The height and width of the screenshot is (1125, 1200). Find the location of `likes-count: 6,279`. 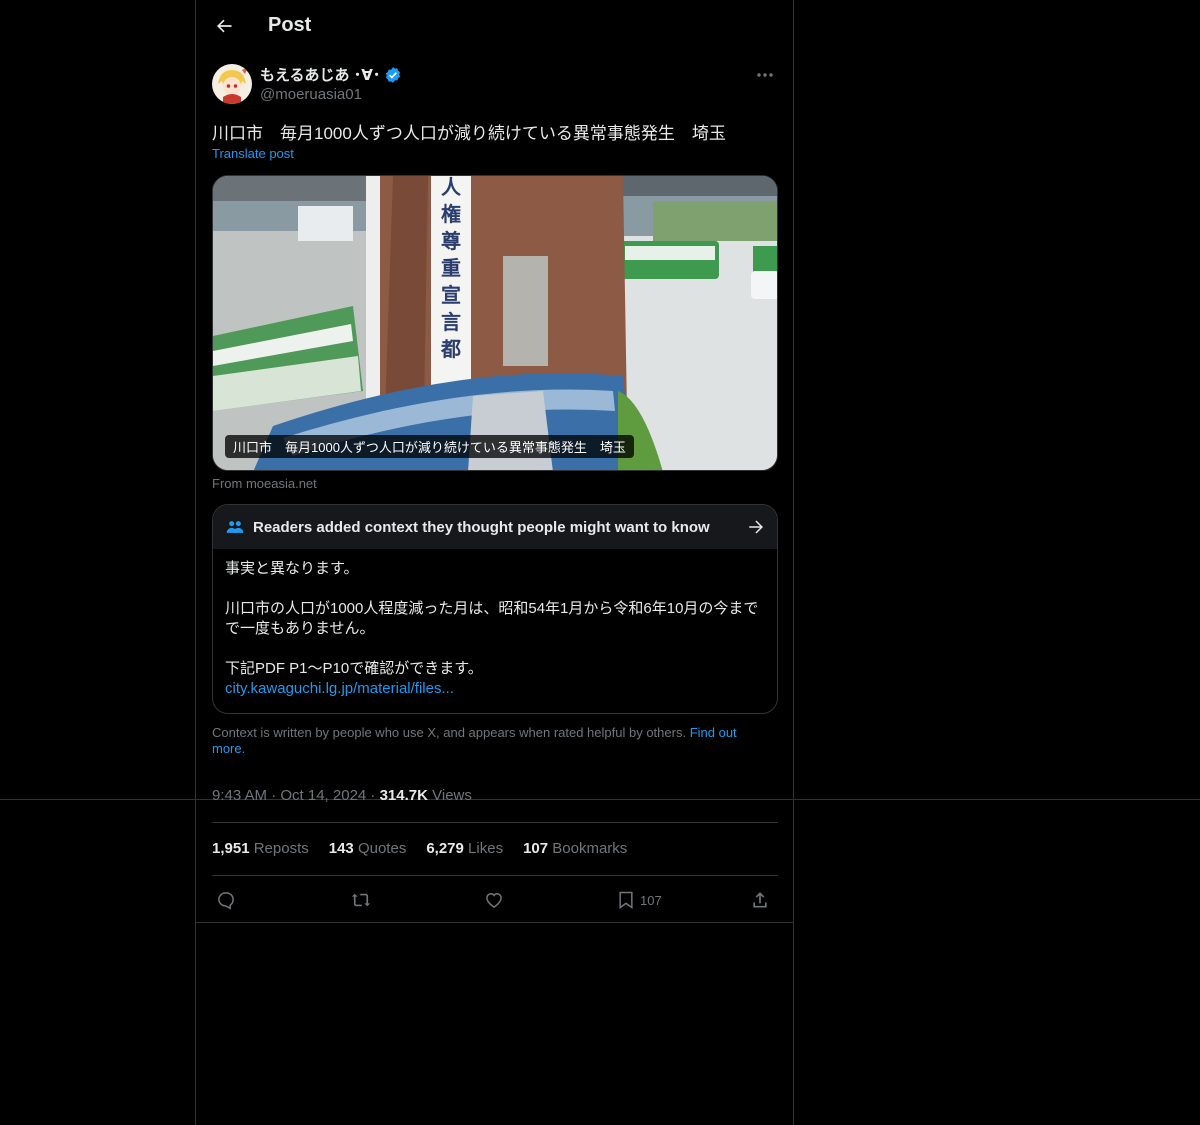

likes-count: 6,279 is located at coordinates (445, 848).